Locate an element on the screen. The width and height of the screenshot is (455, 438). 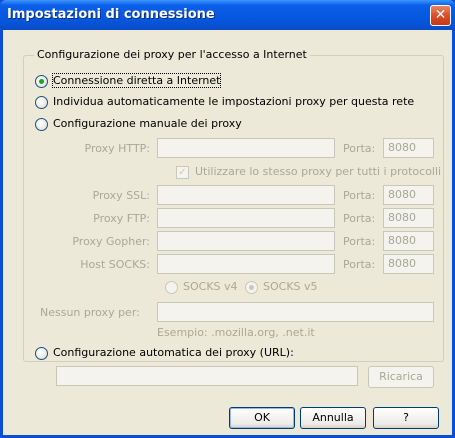
reload-button: Ricarica is located at coordinates (401, 377).